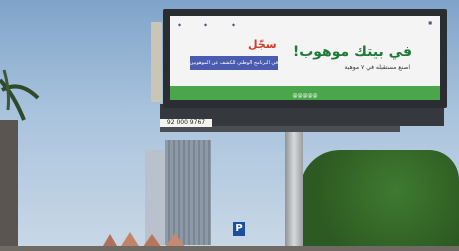 The width and height of the screenshot is (459, 251). Describe the element at coordinates (294, 189) in the screenshot. I see `billboard-pole` at that location.